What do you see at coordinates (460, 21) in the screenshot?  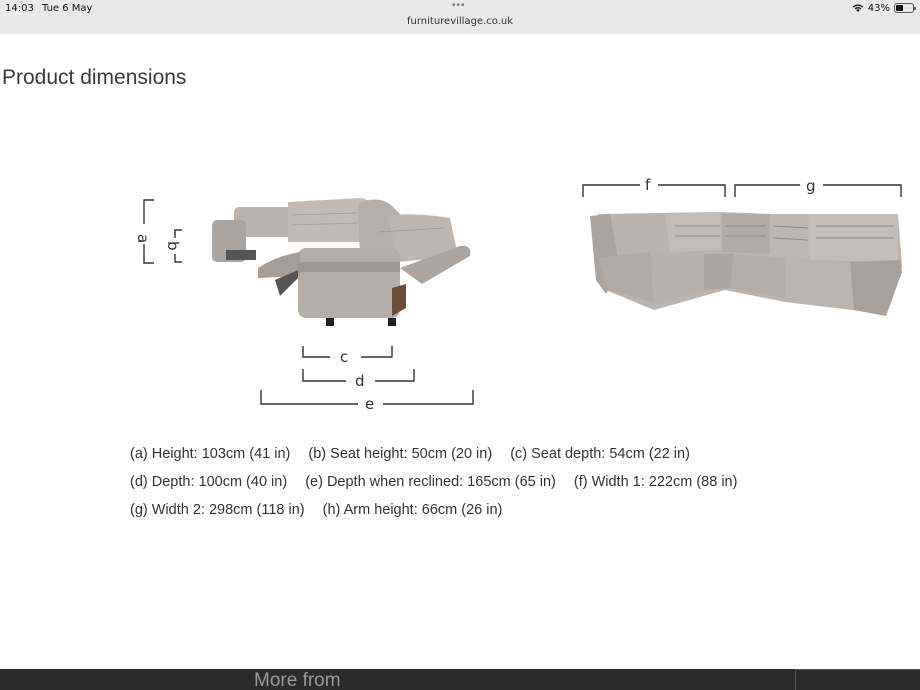 I see `address-bar: furniturevillage.co.uk` at bounding box center [460, 21].